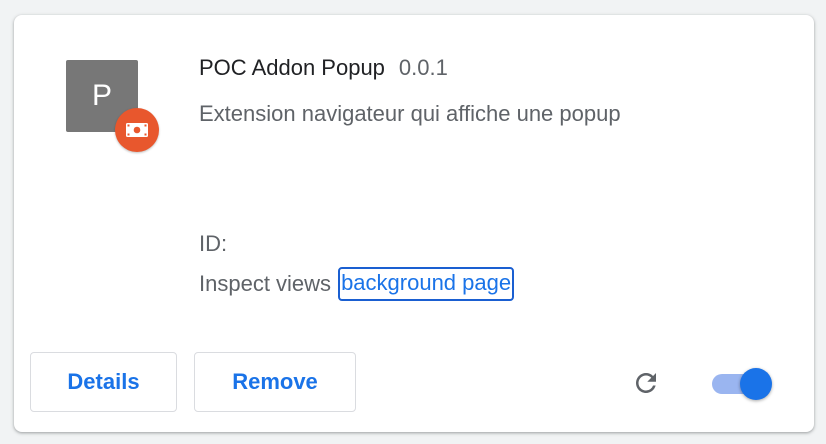 The height and width of the screenshot is (444, 826). What do you see at coordinates (213, 243) in the screenshot?
I see `extension-id-label: ID:` at bounding box center [213, 243].